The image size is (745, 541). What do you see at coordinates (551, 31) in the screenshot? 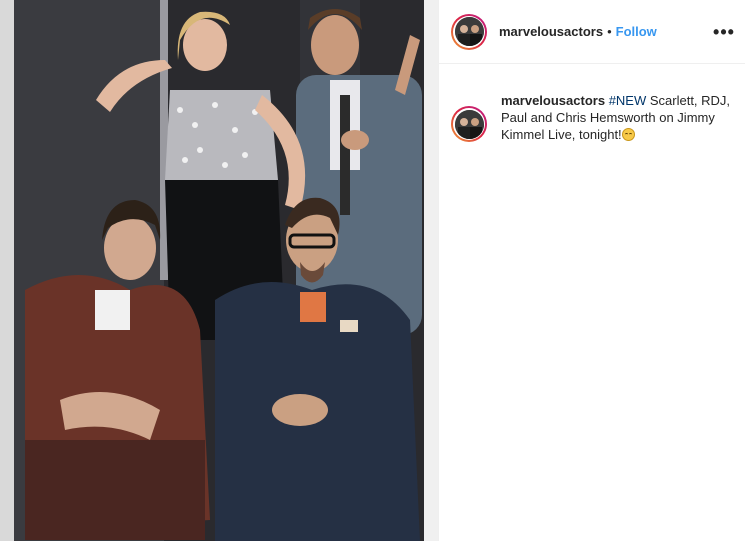
I see `post-author-username: marvelousactors` at bounding box center [551, 31].